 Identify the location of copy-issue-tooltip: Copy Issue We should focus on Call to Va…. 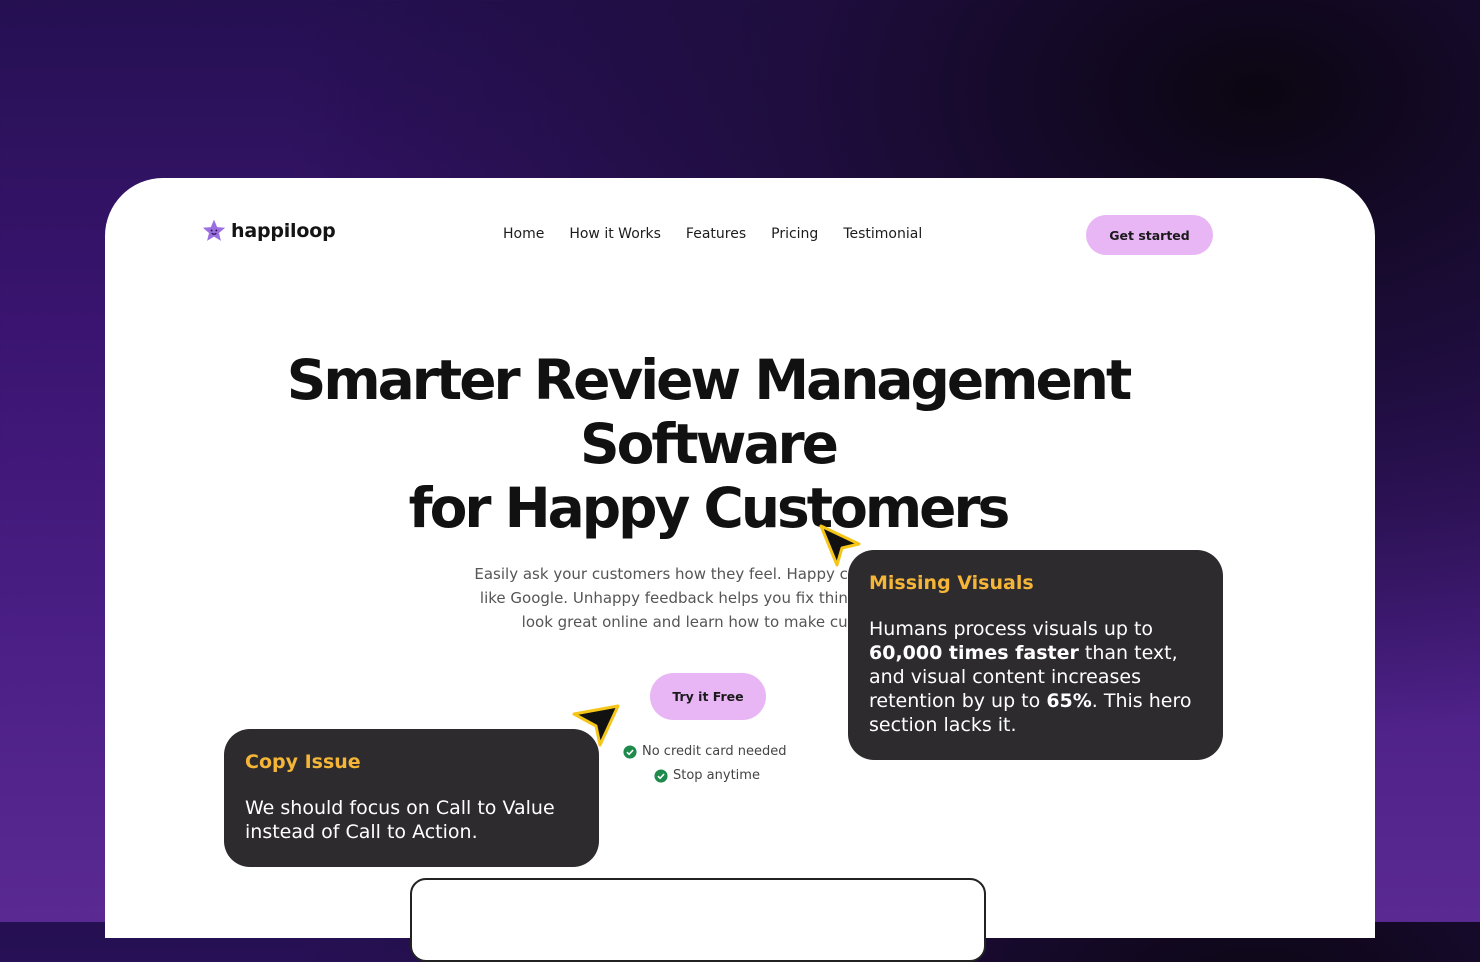
(411, 798).